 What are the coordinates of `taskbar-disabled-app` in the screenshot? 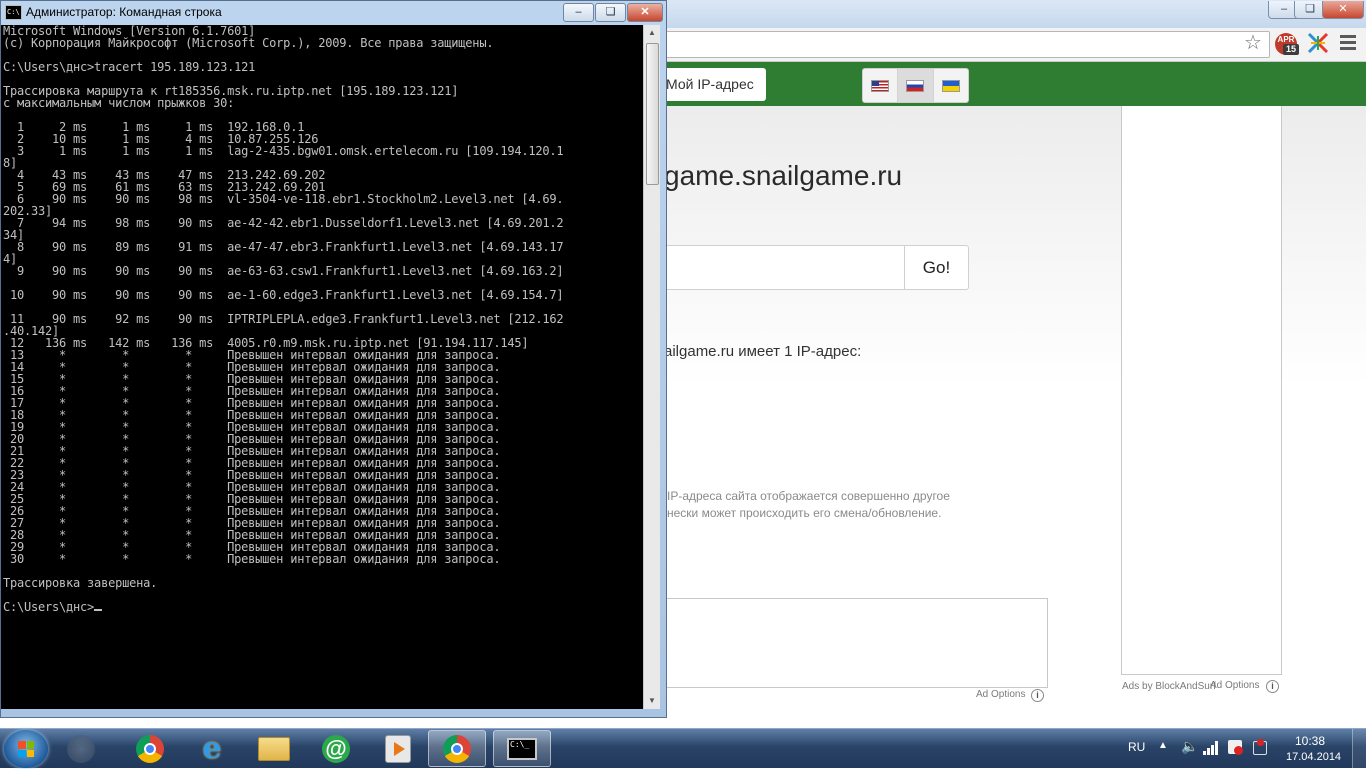 It's located at (81, 748).